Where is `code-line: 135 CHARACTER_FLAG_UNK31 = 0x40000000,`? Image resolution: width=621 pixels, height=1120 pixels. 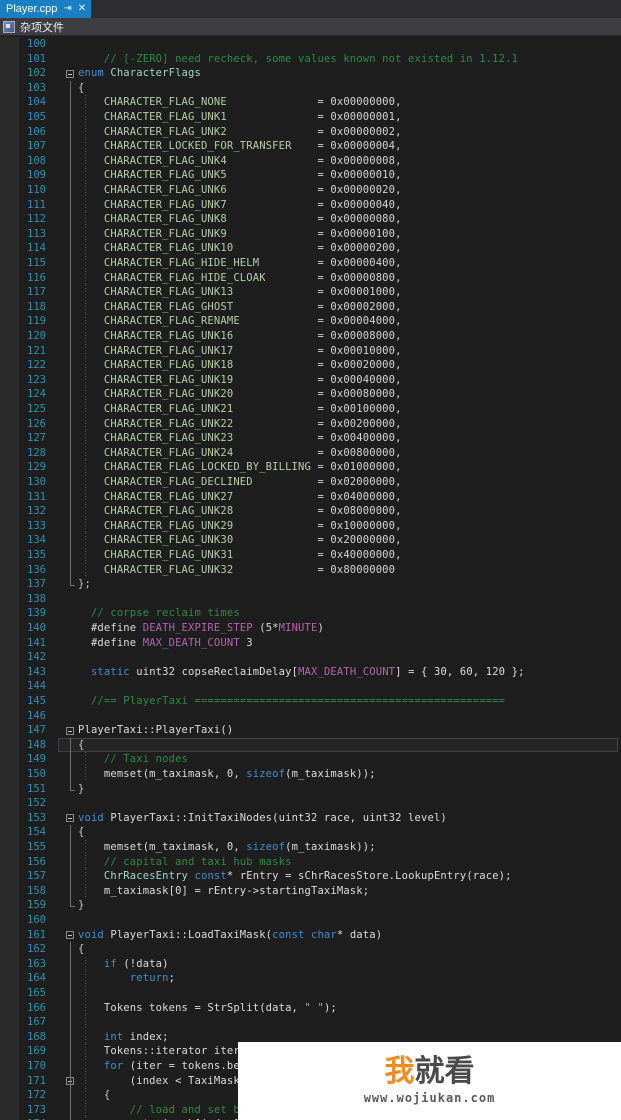
code-line: 135 CHARACTER_FLAG_UNK31 = 0x40000000, is located at coordinates (310, 555).